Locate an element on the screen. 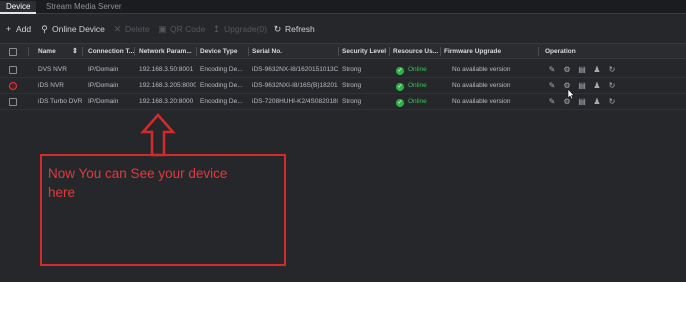 This screenshot has width=686, height=310. column-header-name: Name is located at coordinates (56, 52).